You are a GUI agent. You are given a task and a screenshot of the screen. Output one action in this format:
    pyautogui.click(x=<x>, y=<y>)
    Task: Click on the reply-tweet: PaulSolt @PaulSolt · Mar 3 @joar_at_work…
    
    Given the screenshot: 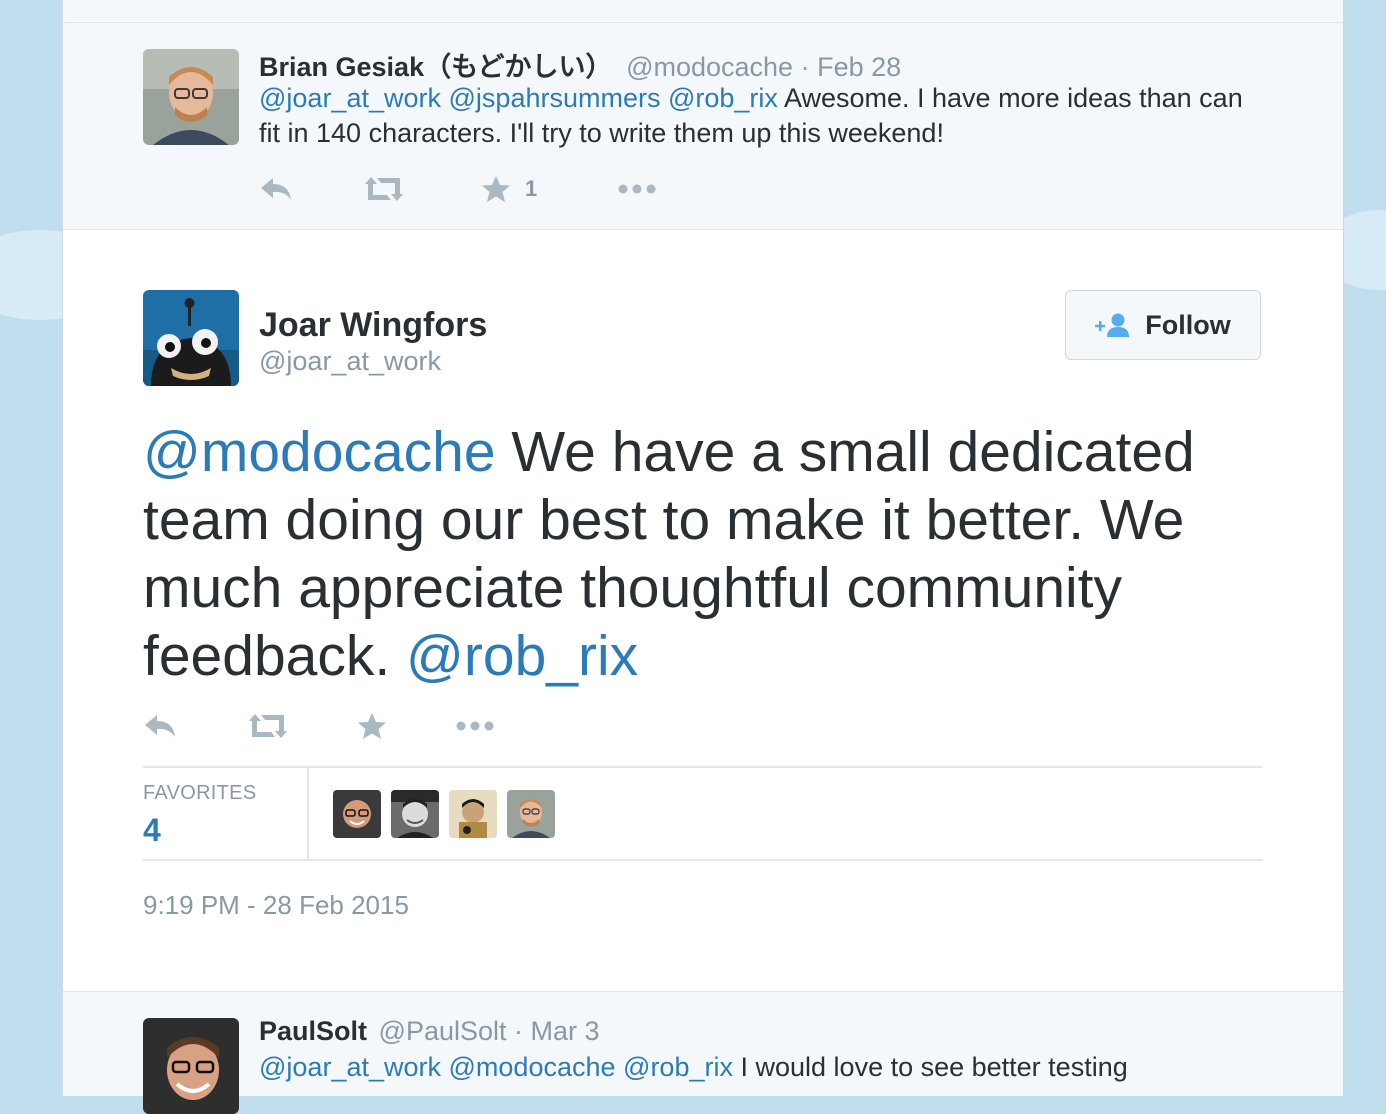 What is the action you would take?
    pyautogui.click(x=703, y=1052)
    